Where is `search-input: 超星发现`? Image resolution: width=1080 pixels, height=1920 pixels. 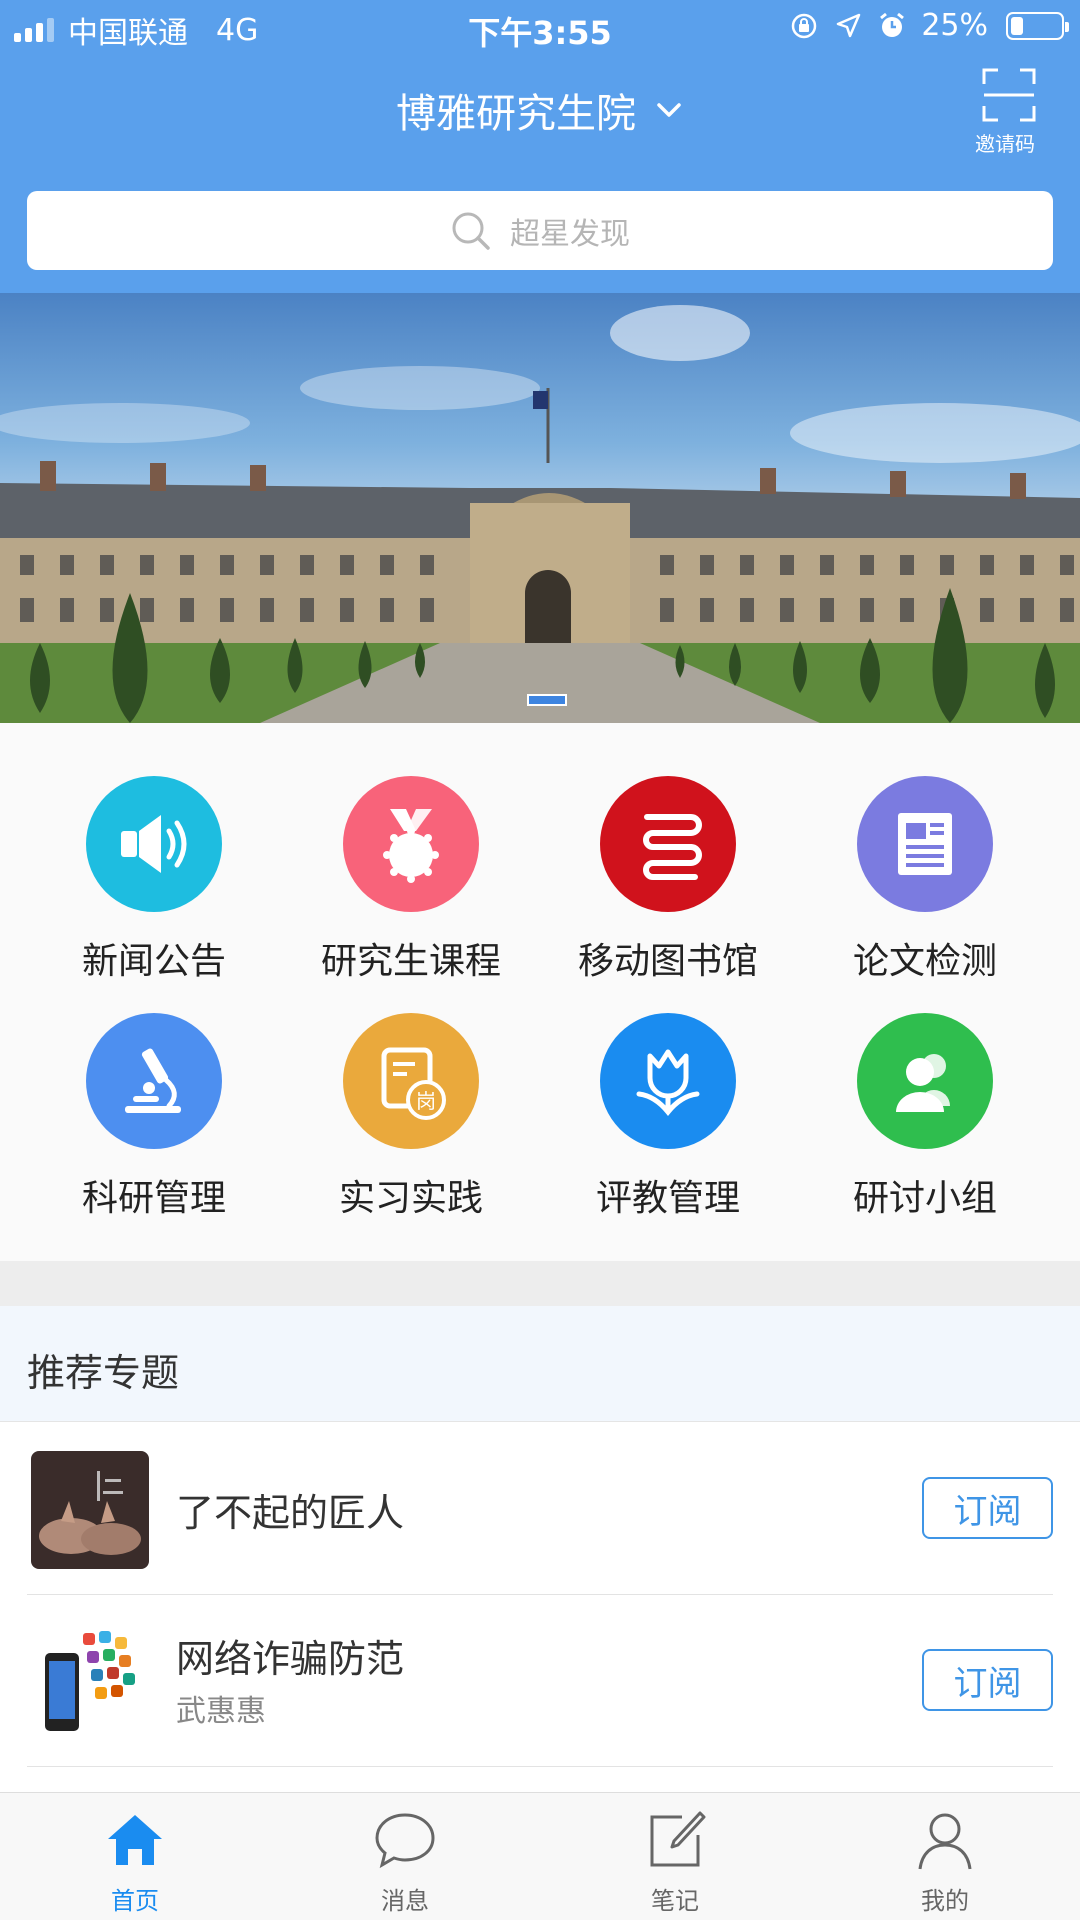 search-input: 超星发现 is located at coordinates (540, 230).